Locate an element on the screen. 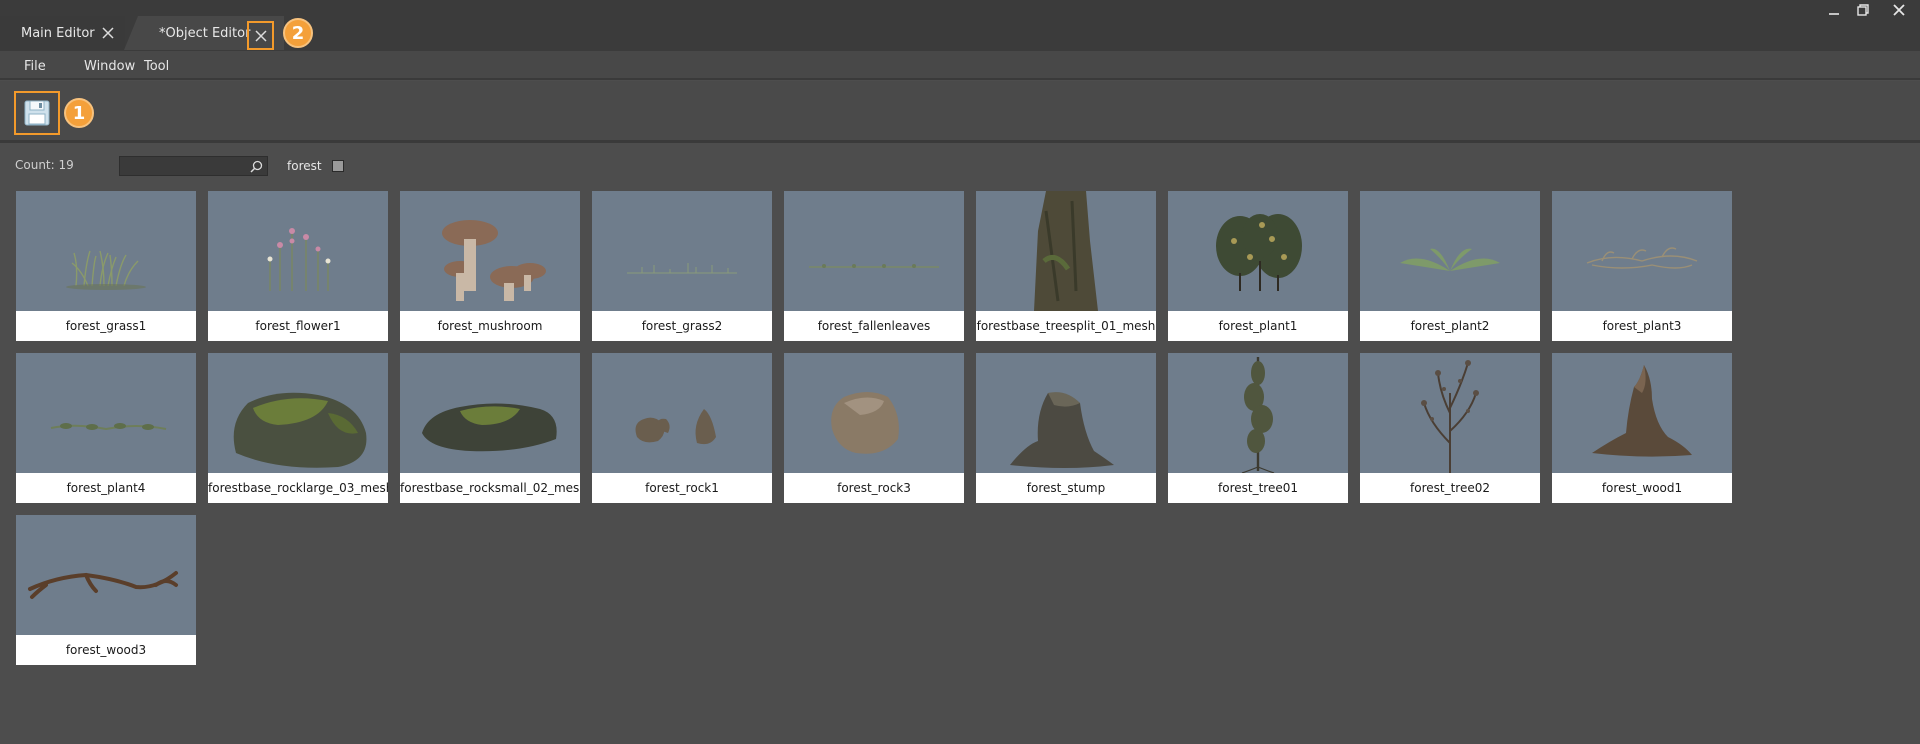 Image resolution: width=1920 pixels, height=744 pixels. menu-window: Window is located at coordinates (109, 66).